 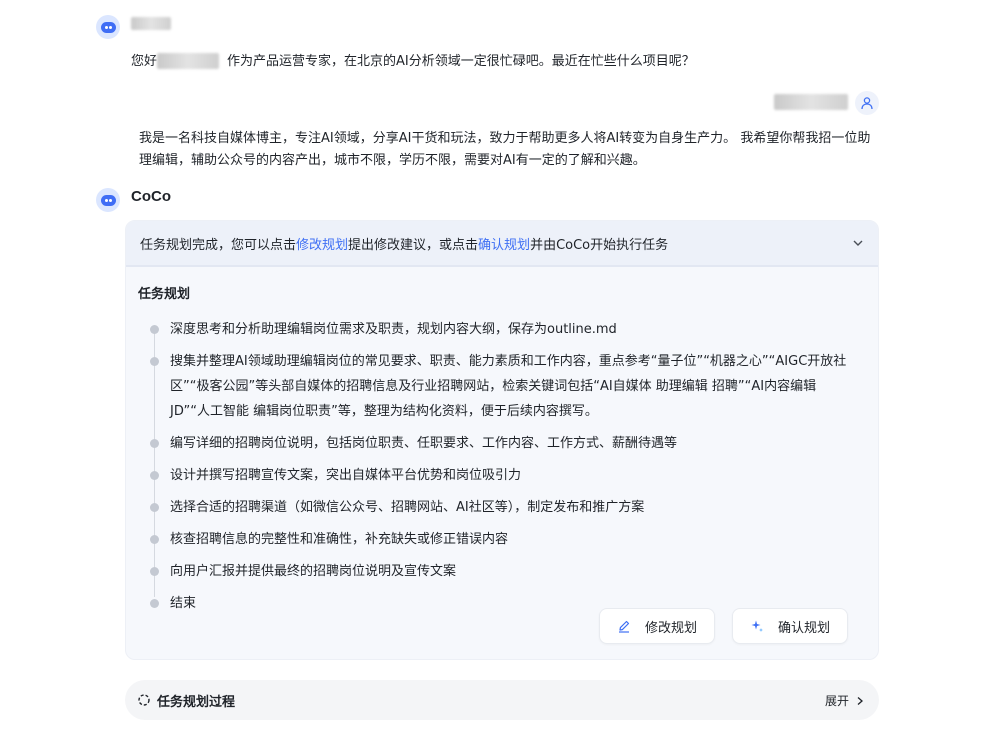 What do you see at coordinates (500, 539) in the screenshot?
I see `plan-step: 核查招聘信息的完整性和准确性，补充缺失或修正错误内容` at bounding box center [500, 539].